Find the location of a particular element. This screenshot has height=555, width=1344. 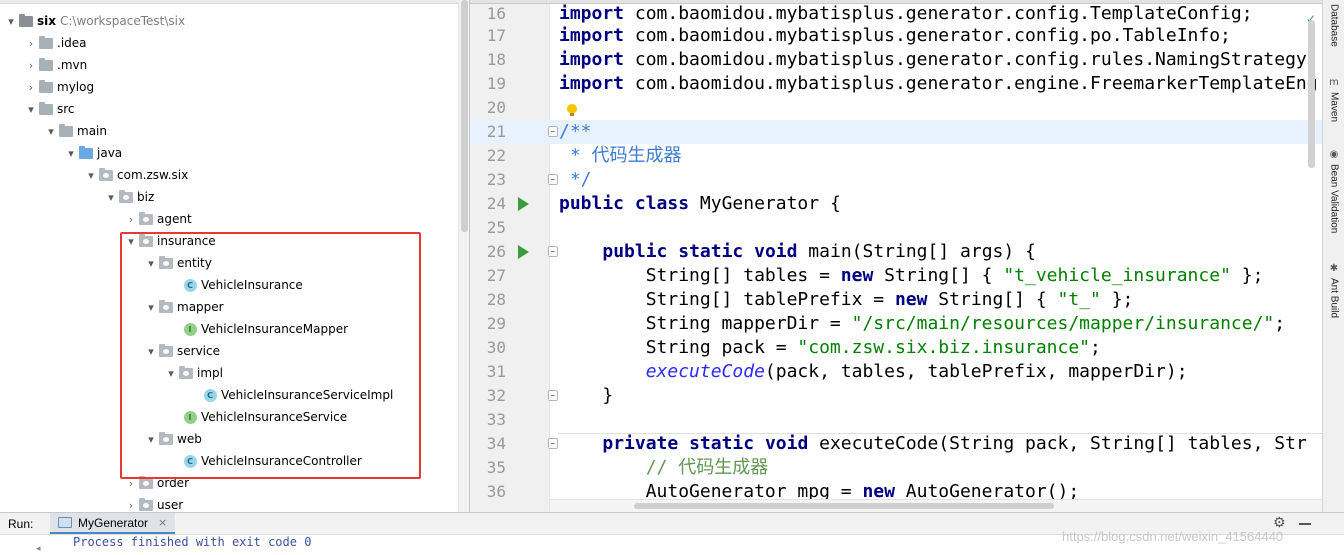

code-line: 35 // 代码生成器 is located at coordinates (896, 468).